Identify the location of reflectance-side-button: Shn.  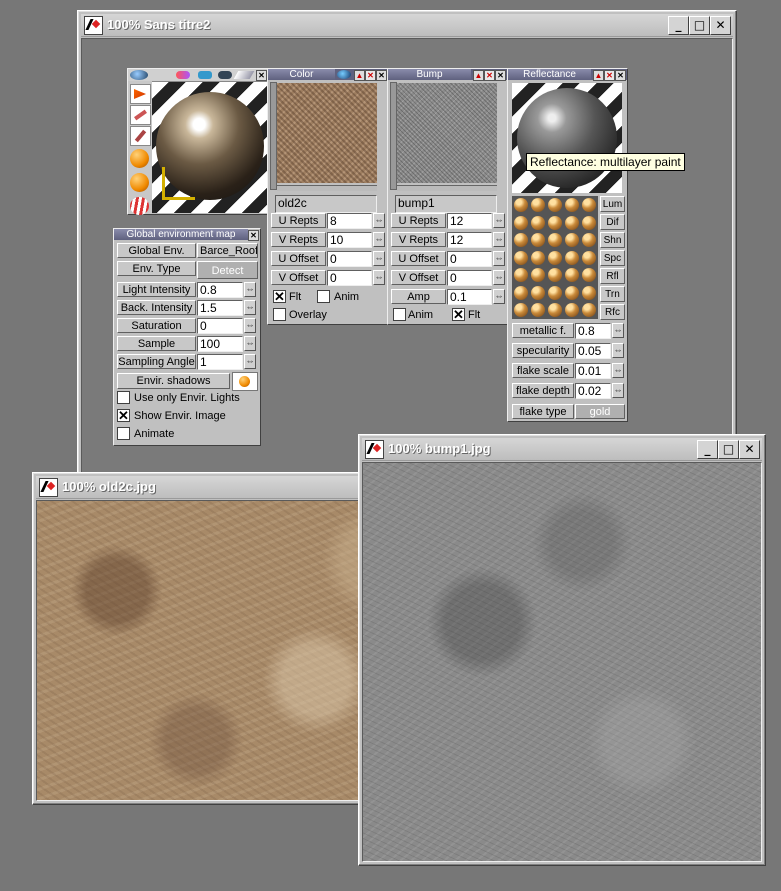
(612, 240).